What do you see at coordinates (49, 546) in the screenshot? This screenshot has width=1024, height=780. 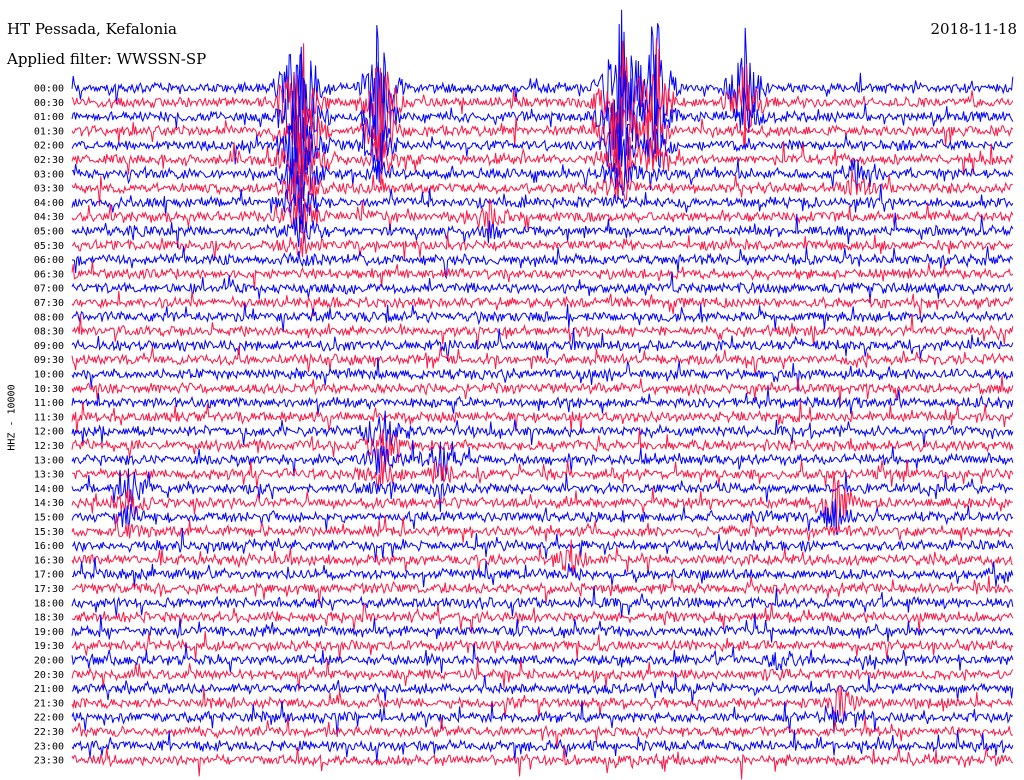 I see `row-label-1600: 16:00` at bounding box center [49, 546].